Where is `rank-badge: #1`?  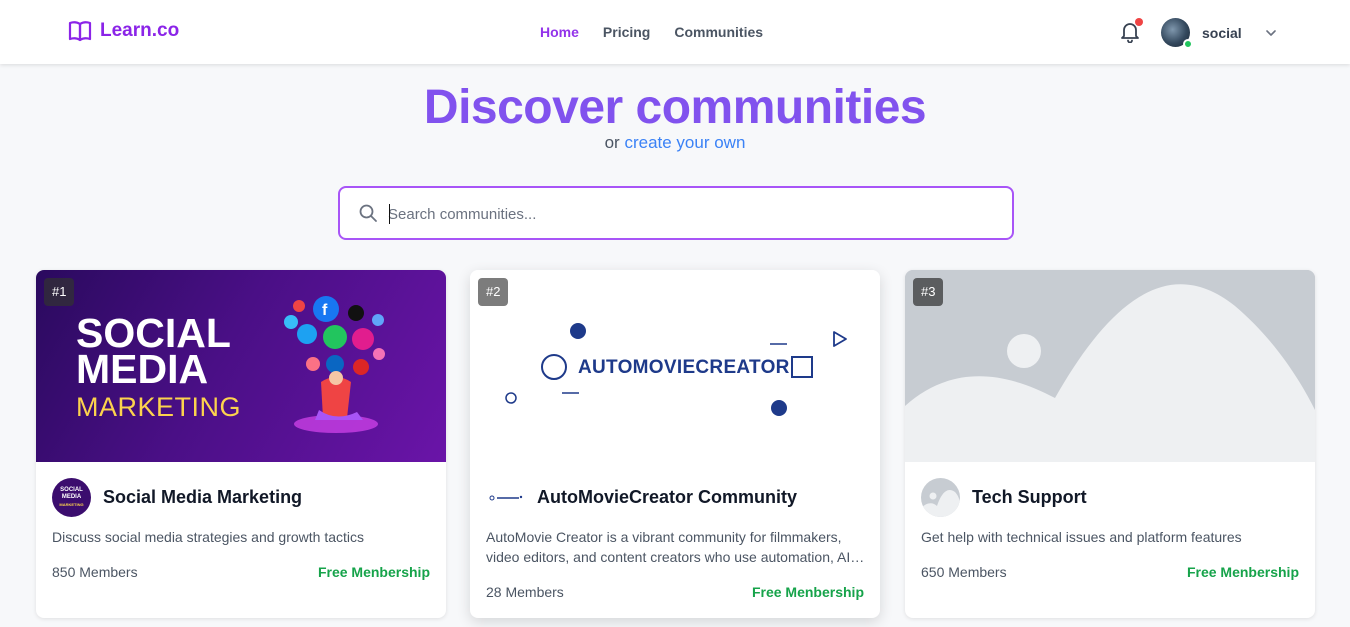 rank-badge: #1 is located at coordinates (59, 292).